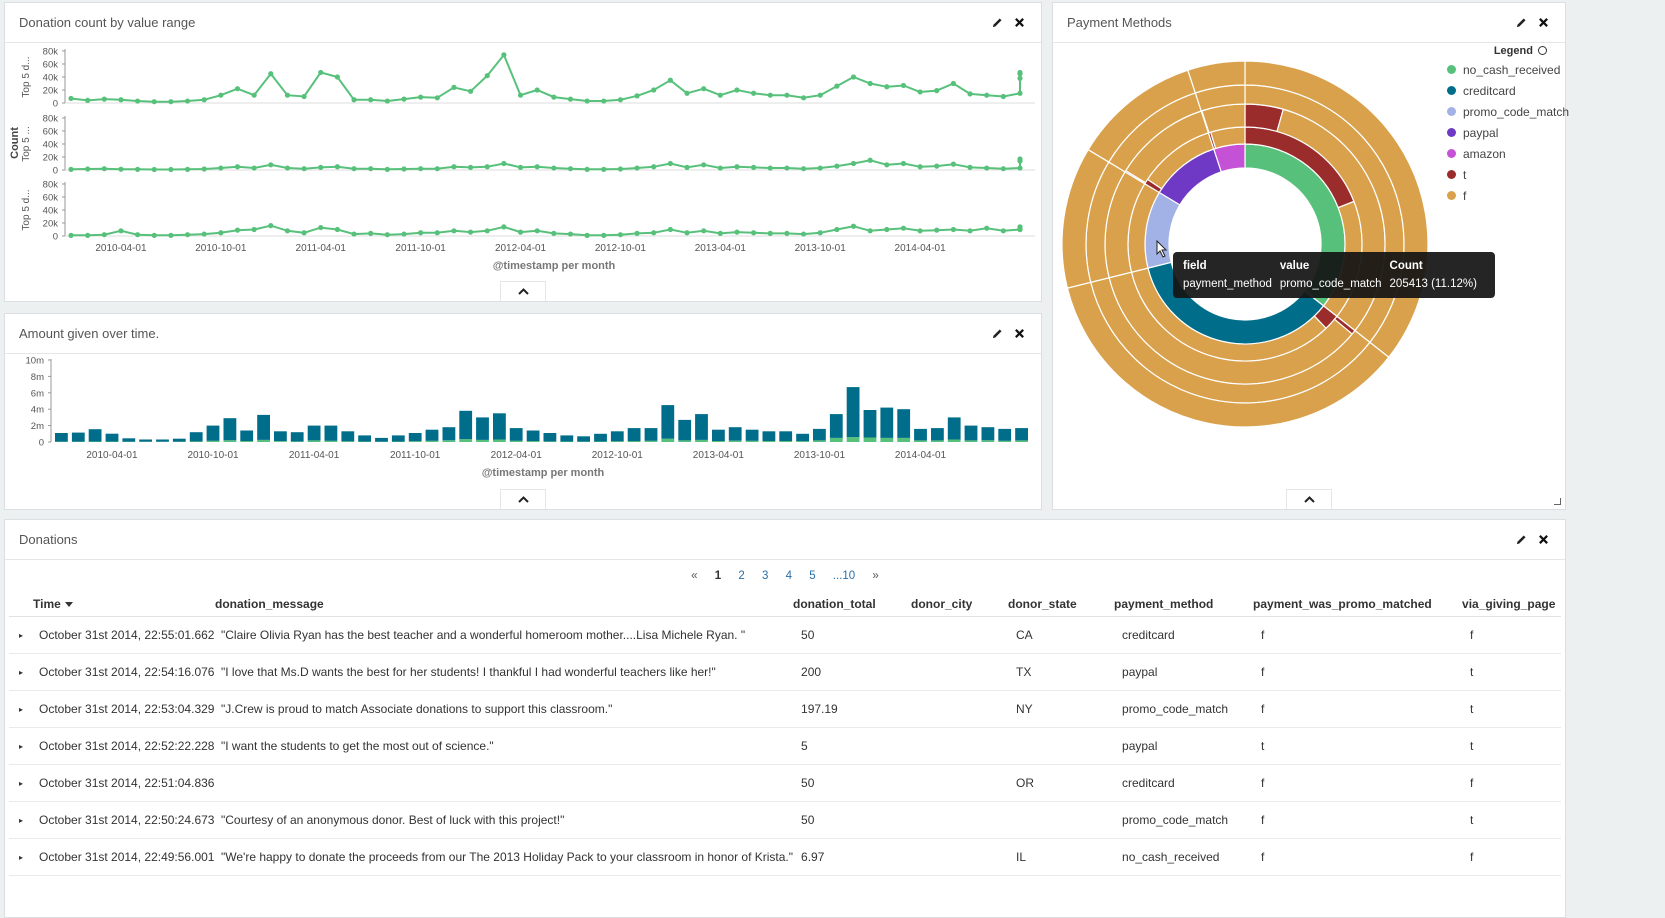  I want to click on pager-page-4: 4, so click(789, 576).